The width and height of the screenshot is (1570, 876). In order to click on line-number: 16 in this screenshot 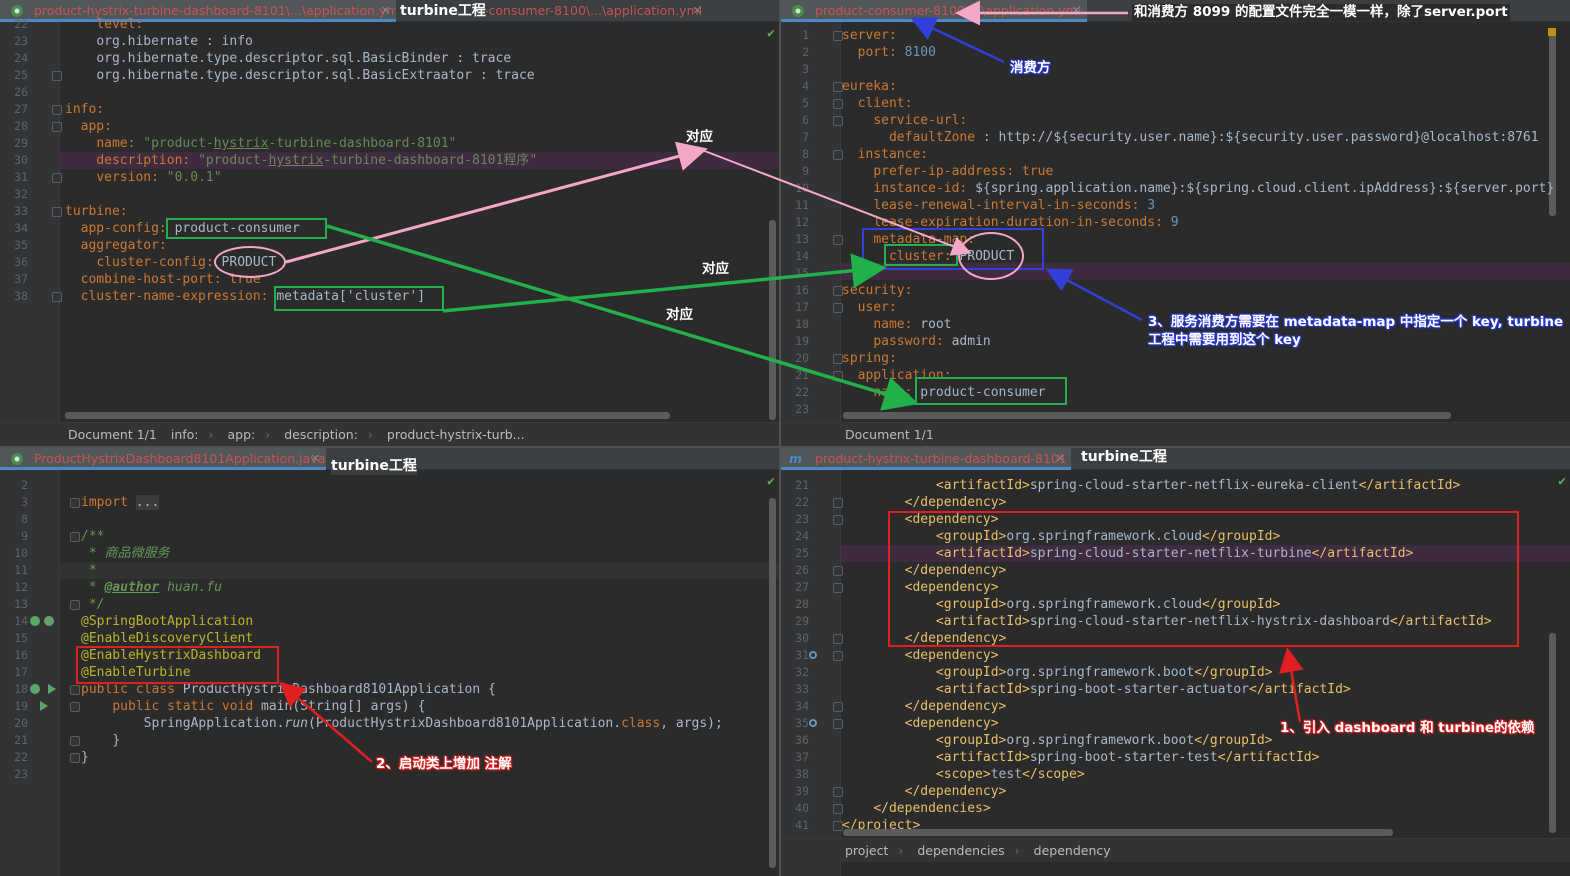, I will do `click(21, 655)`.